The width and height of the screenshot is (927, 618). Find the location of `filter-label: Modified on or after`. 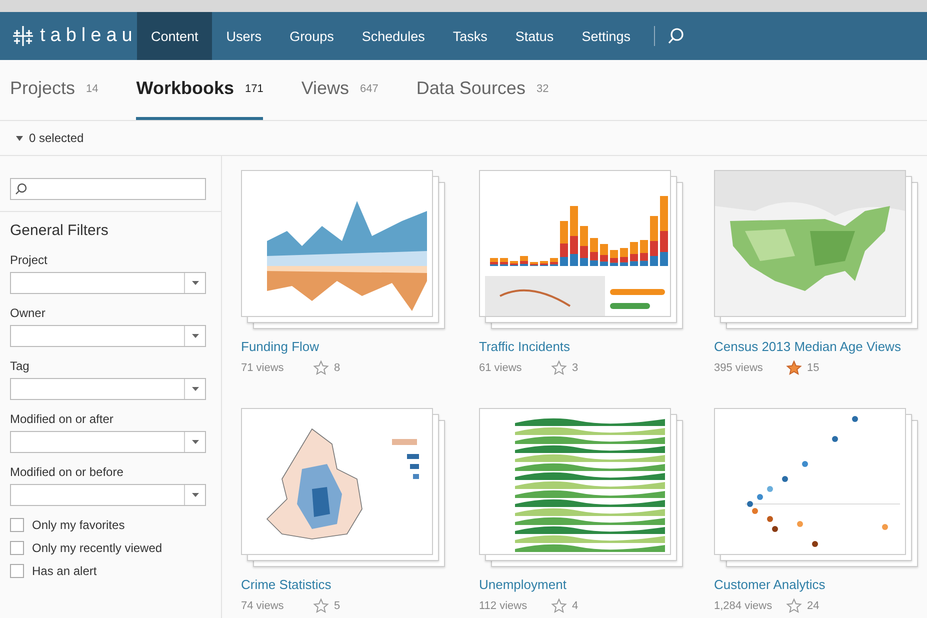

filter-label: Modified on or after is located at coordinates (62, 419).